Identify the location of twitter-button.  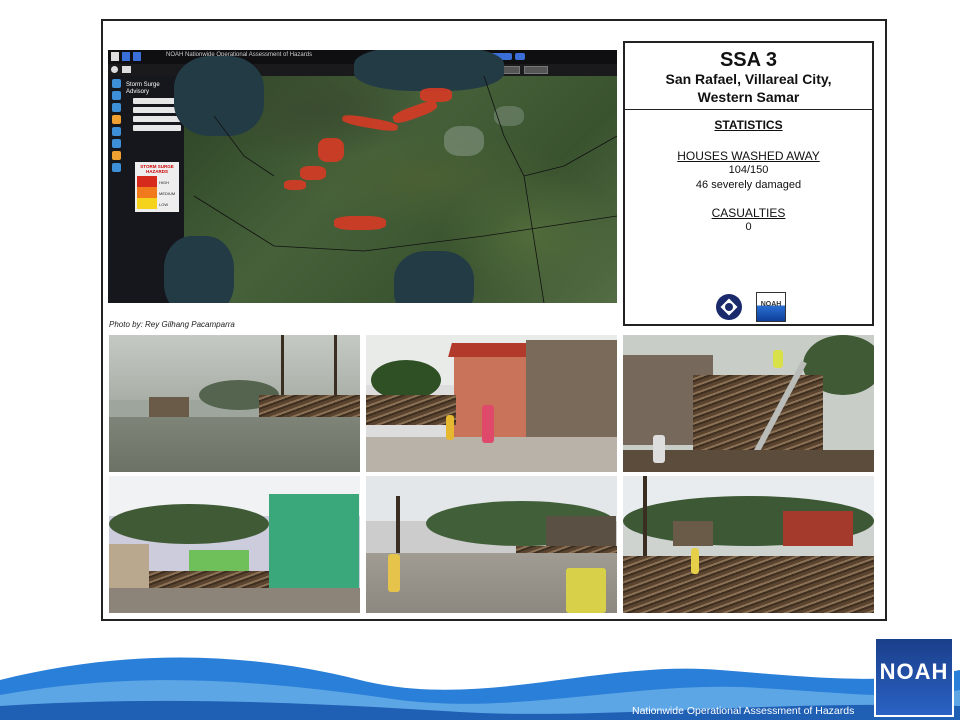
(520, 56).